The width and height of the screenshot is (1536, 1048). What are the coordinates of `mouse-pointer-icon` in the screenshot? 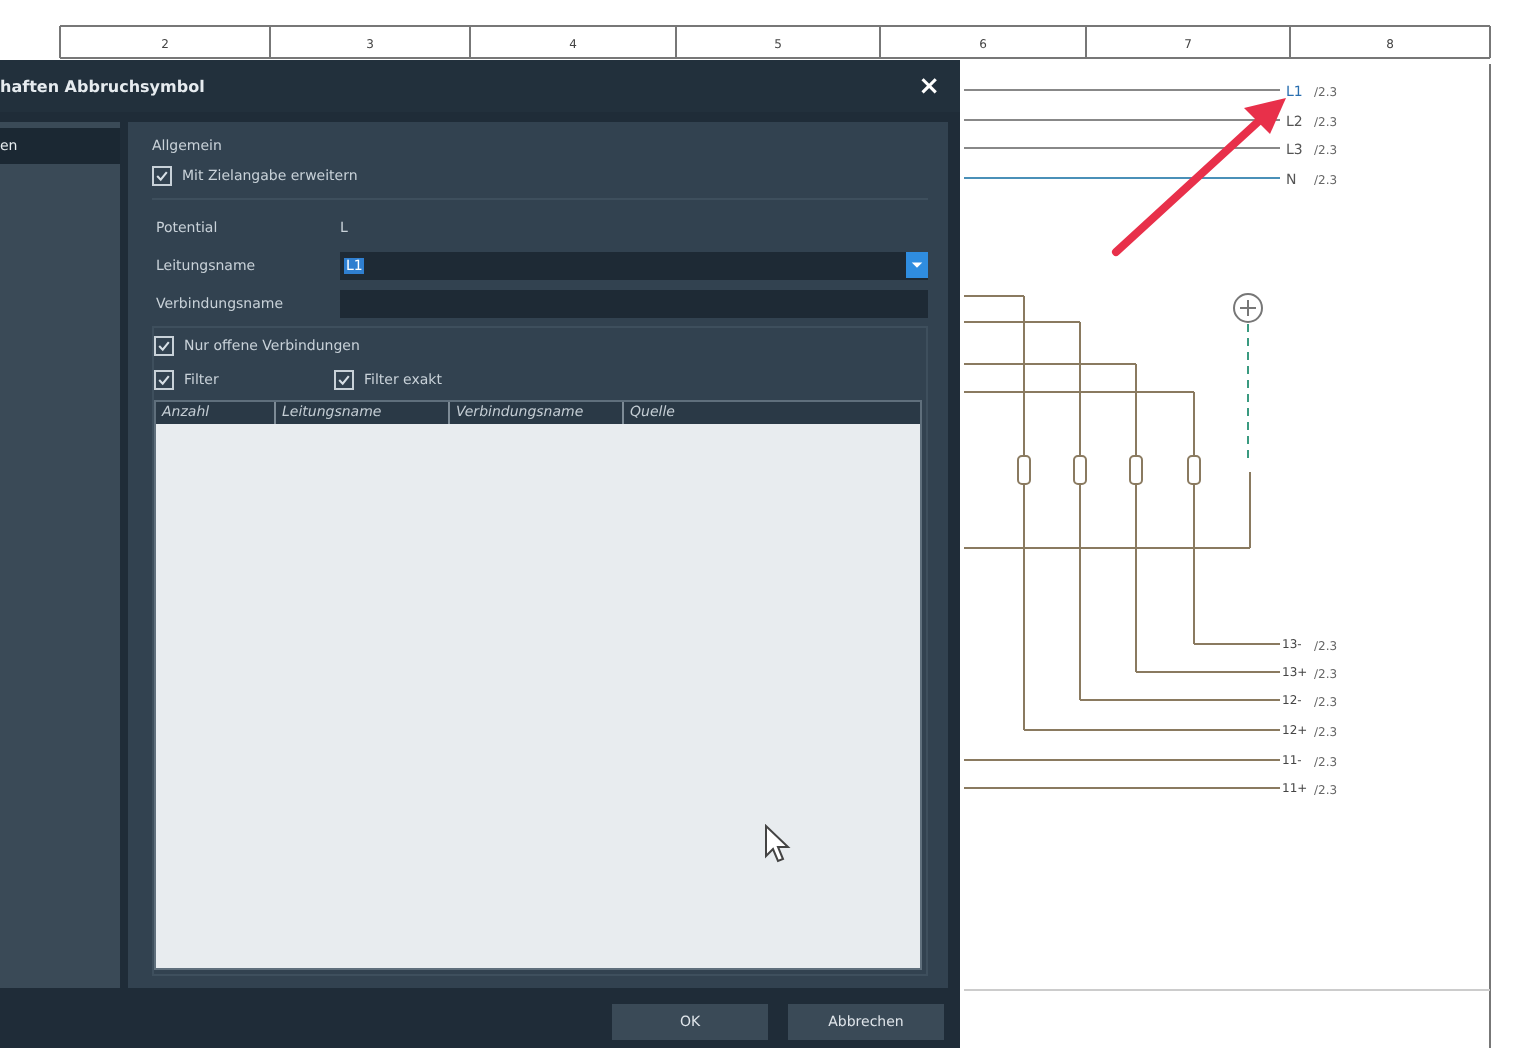 It's located at (778, 844).